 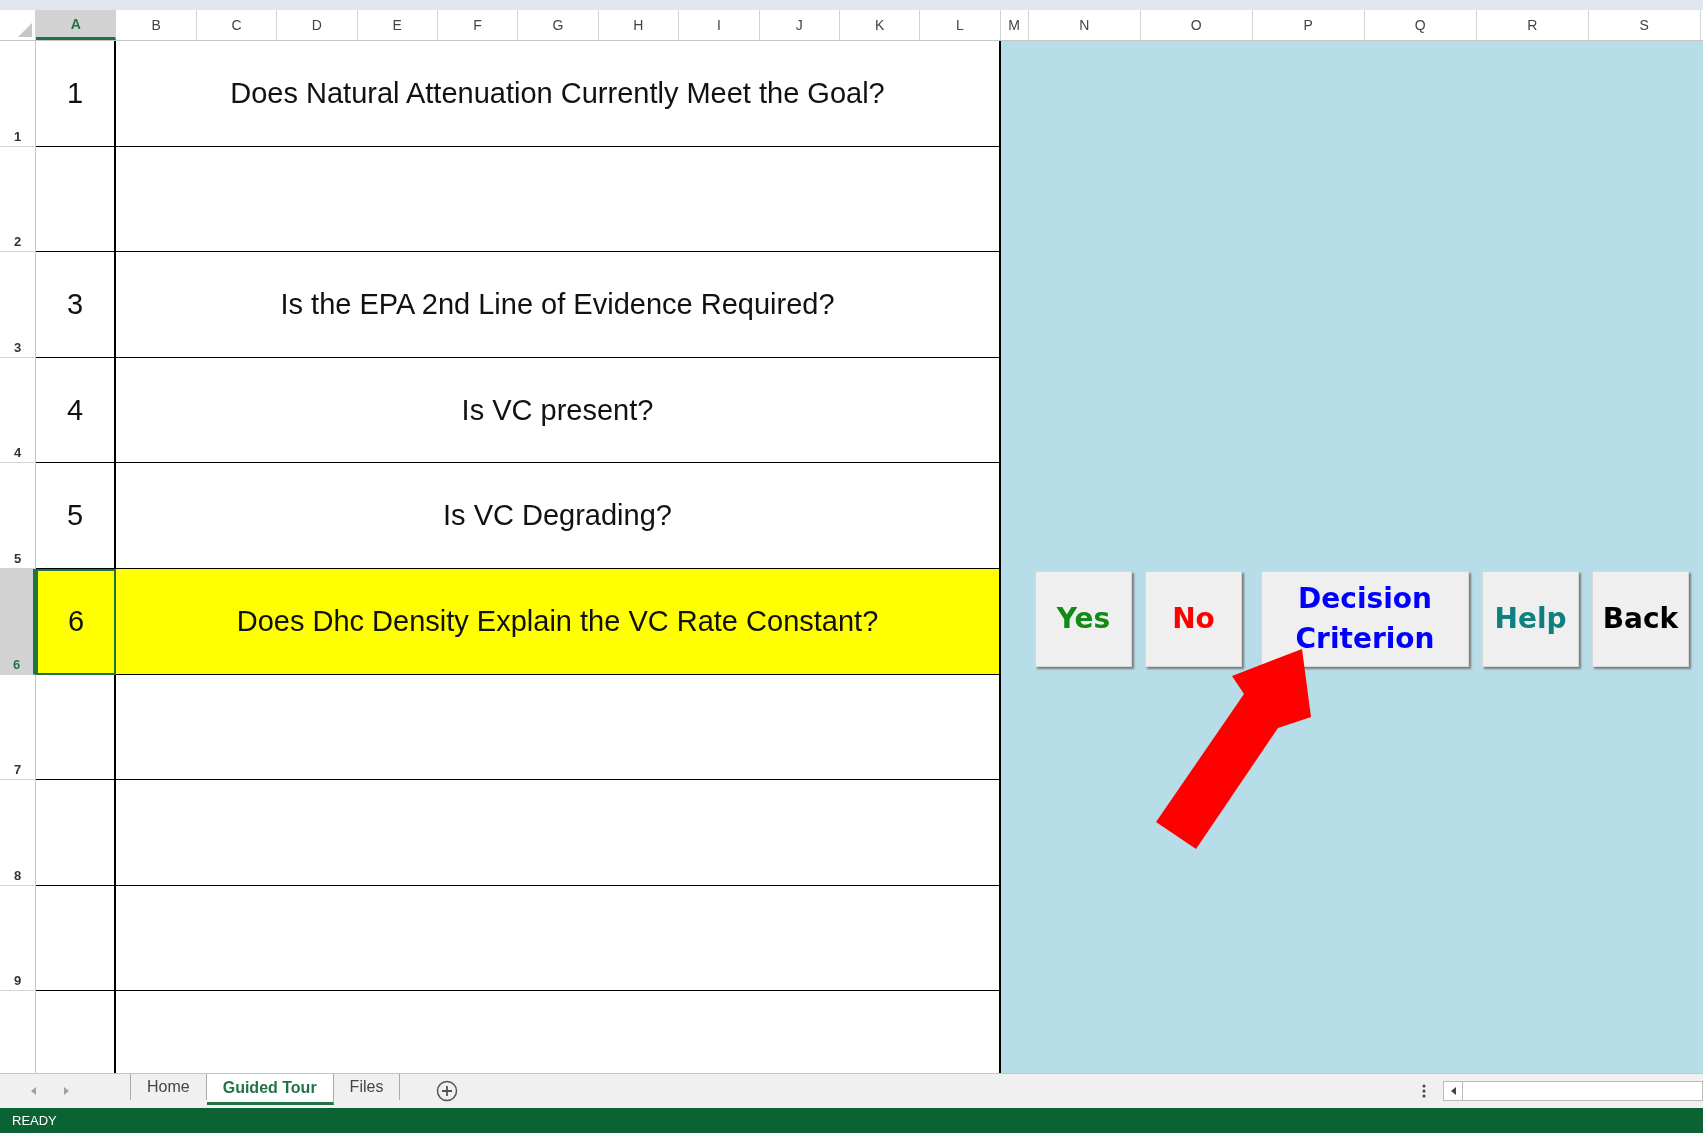 What do you see at coordinates (18, 833) in the screenshot?
I see `row-header: 8` at bounding box center [18, 833].